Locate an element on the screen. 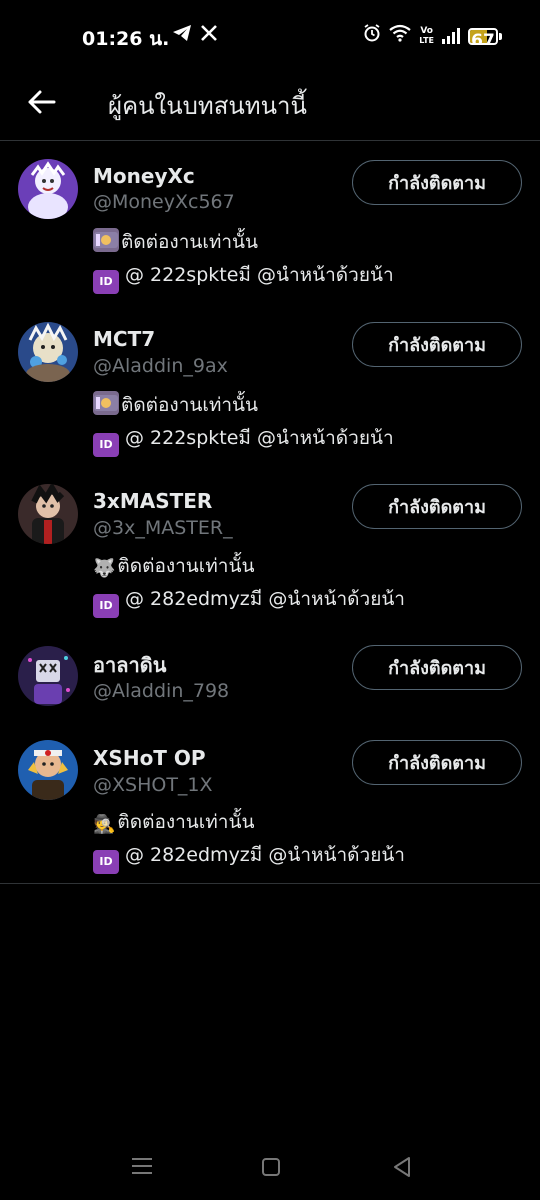 Image resolution: width=540 pixels, height=1200 pixels. bio-line-1: 🐺 ติดต่องานเท่านั้น is located at coordinates (173, 566).